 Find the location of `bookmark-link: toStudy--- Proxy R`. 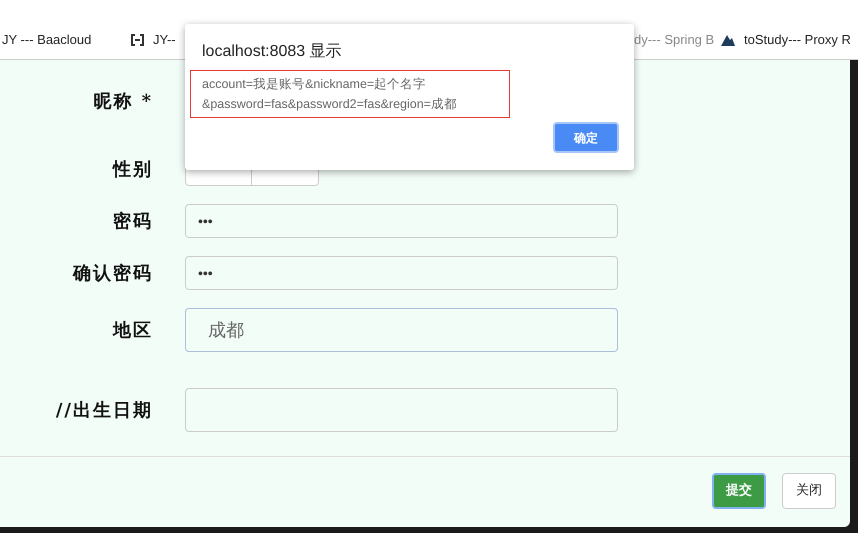

bookmark-link: toStudy--- Proxy R is located at coordinates (797, 40).